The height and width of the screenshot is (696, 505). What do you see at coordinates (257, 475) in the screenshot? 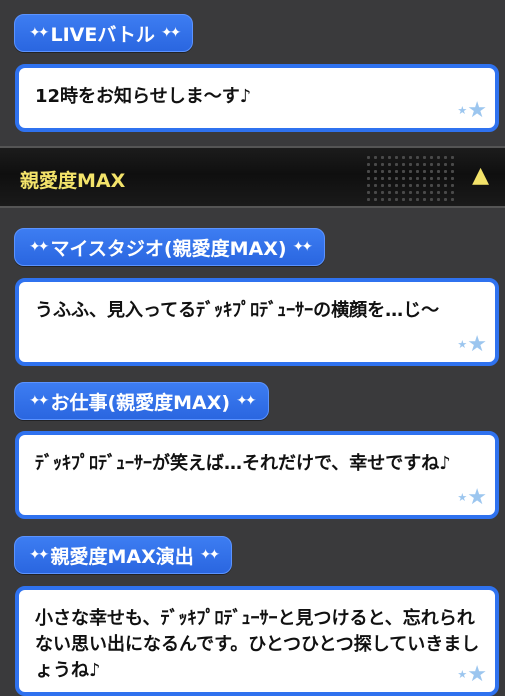
I see `voice-line-box: ﾃﾞｯｷﾌﾟﾛﾃﾞｭｰｻｰが笑えば…それだけで、幸せですね♪ ★★` at bounding box center [257, 475].